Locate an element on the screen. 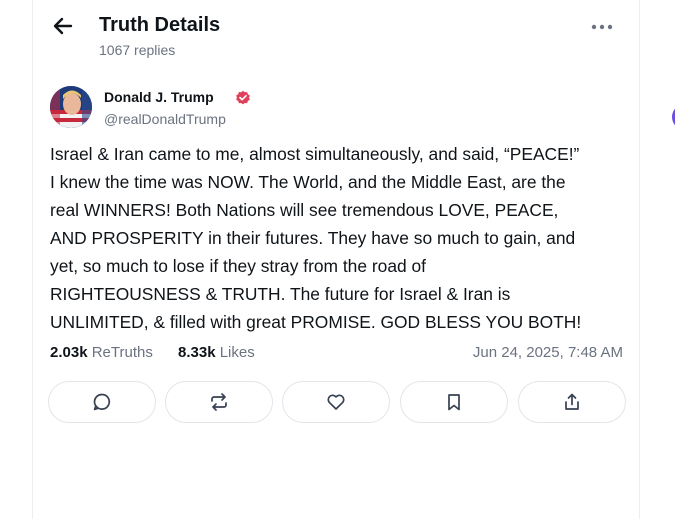 This screenshot has width=675, height=519. like-button is located at coordinates (336, 402).